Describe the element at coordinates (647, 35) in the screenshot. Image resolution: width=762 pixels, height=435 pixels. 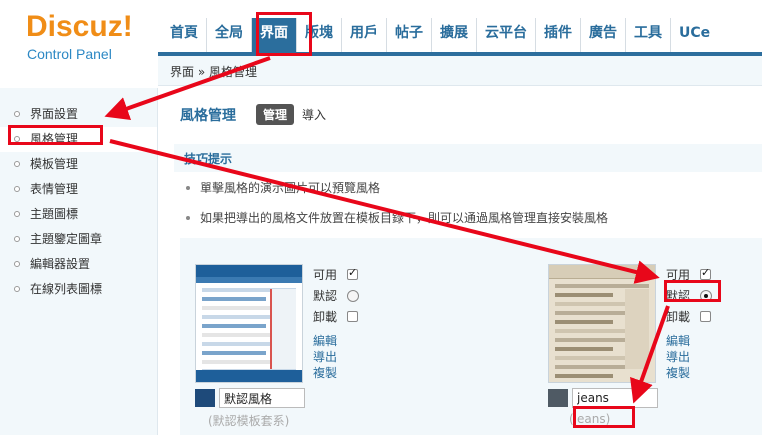
I see `nav-item-tools: 工具` at that location.